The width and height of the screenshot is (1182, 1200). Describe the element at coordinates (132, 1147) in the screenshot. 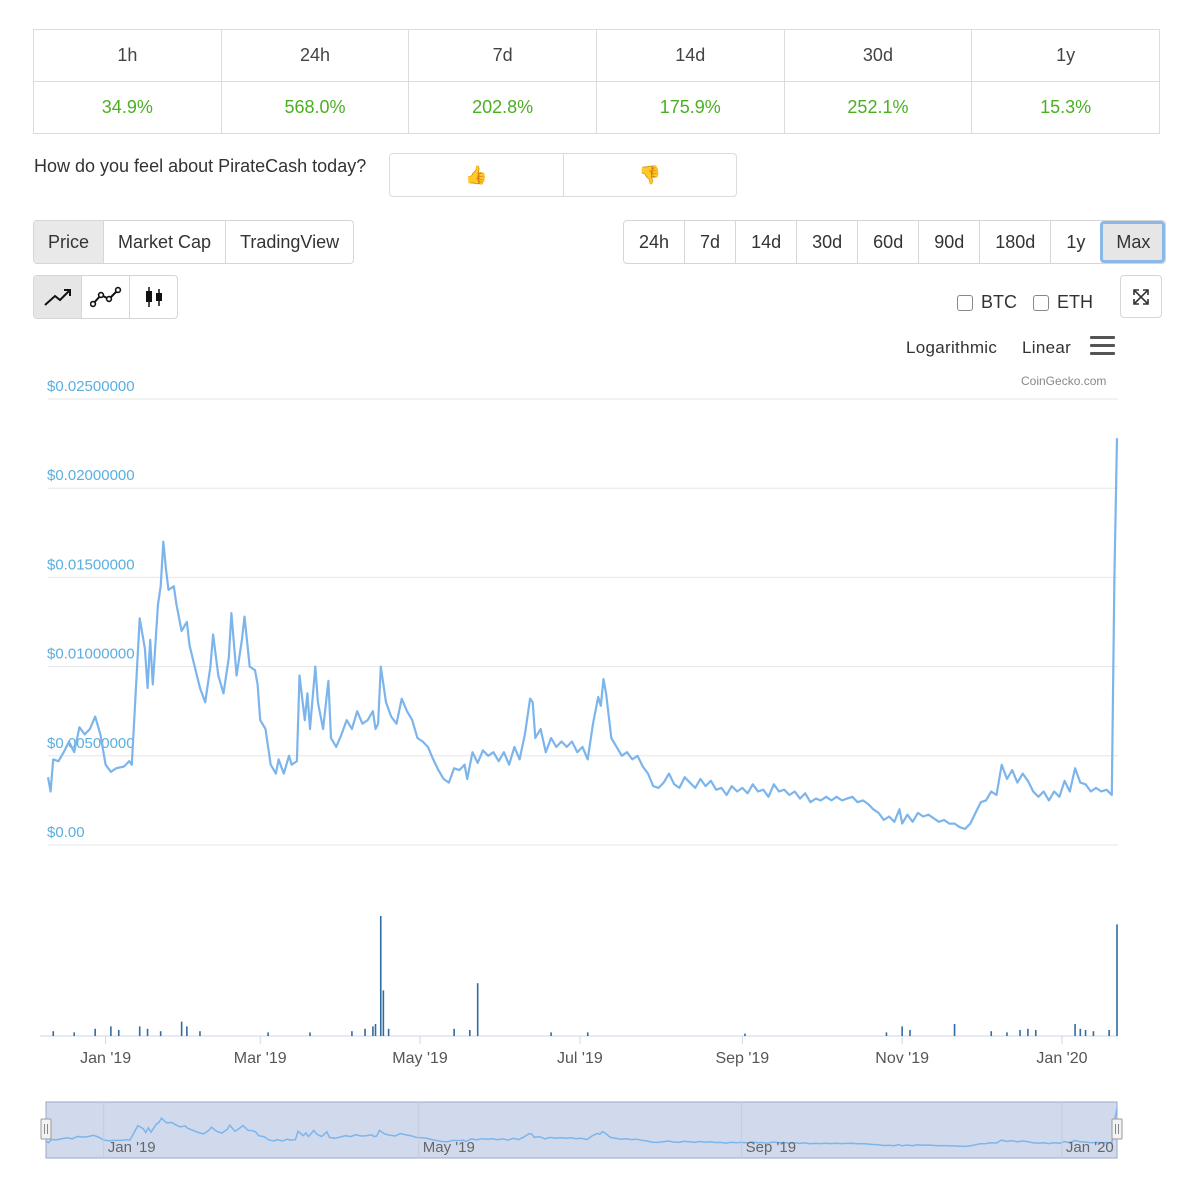

I see `navigator-tick-label: Jan '19` at that location.